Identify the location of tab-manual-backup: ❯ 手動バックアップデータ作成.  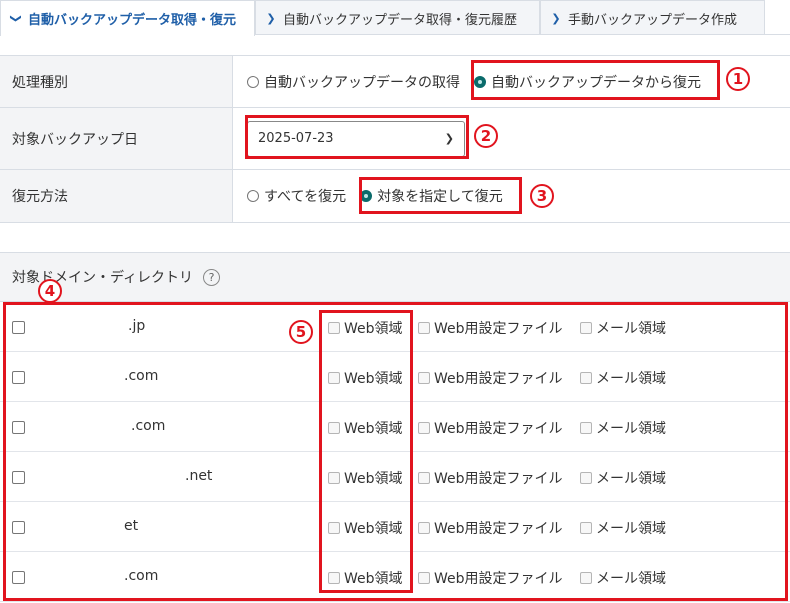
(652, 17).